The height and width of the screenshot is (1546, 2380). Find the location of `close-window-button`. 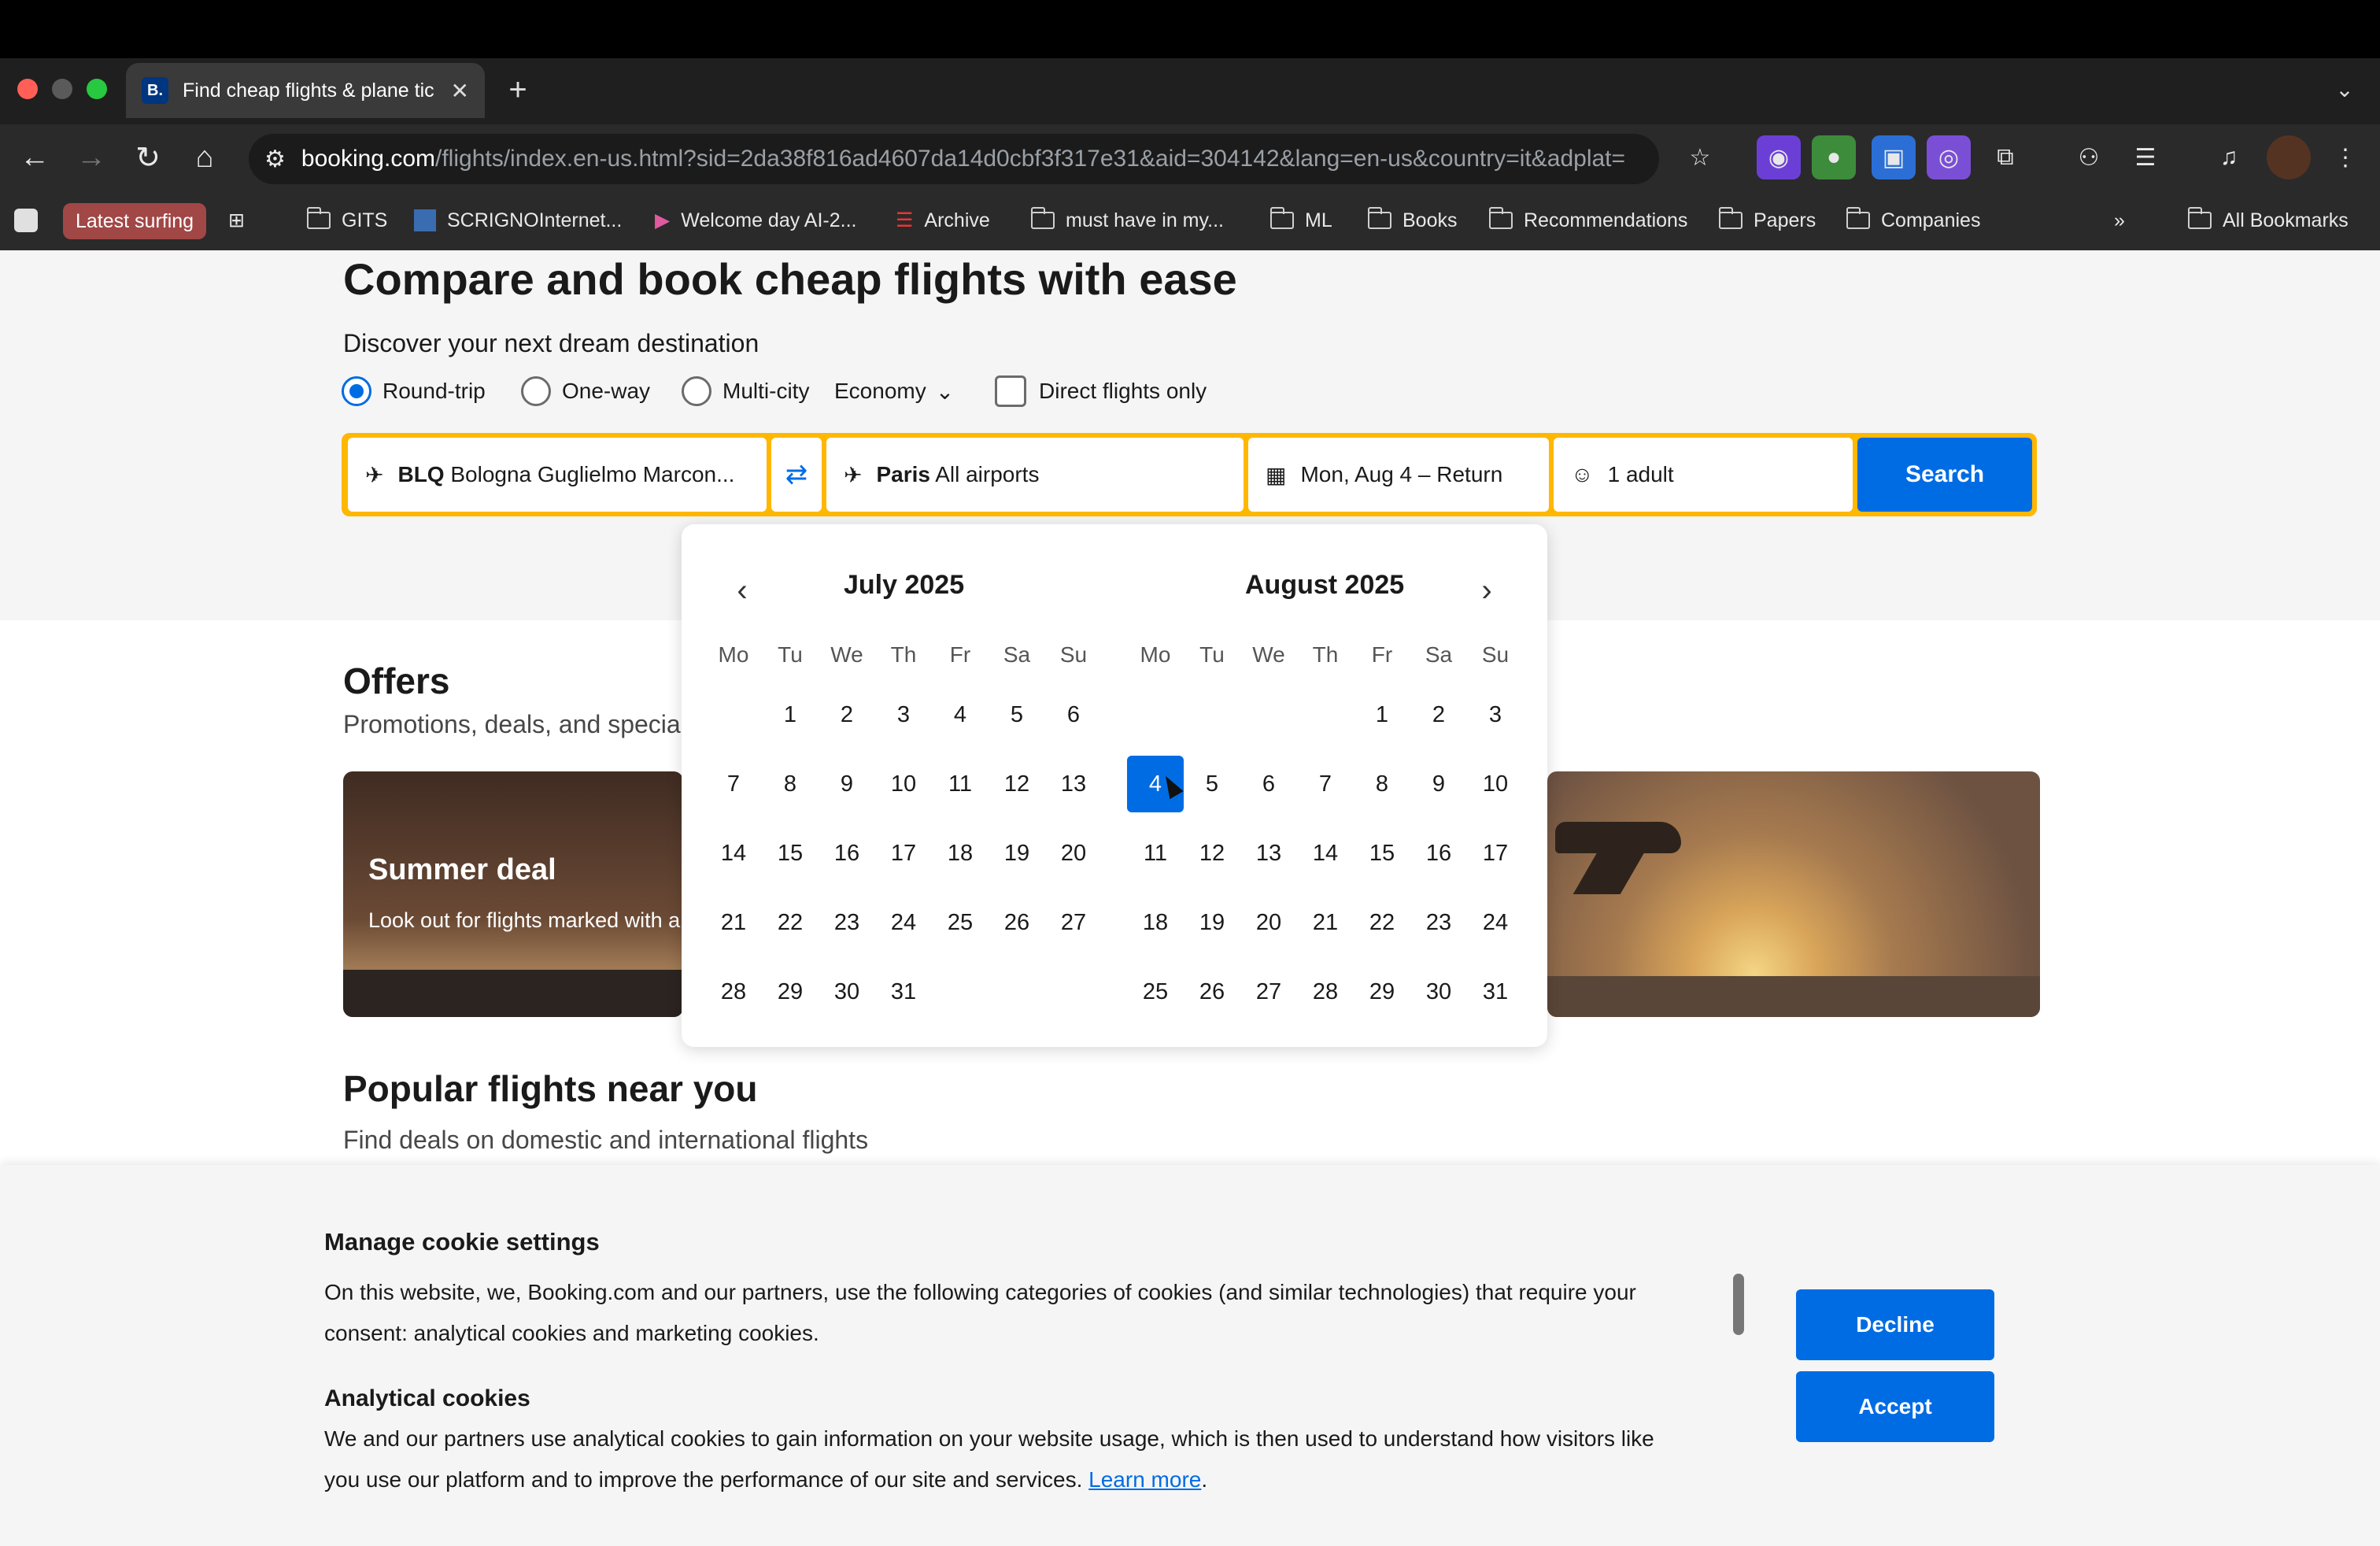

close-window-button is located at coordinates (27, 89).